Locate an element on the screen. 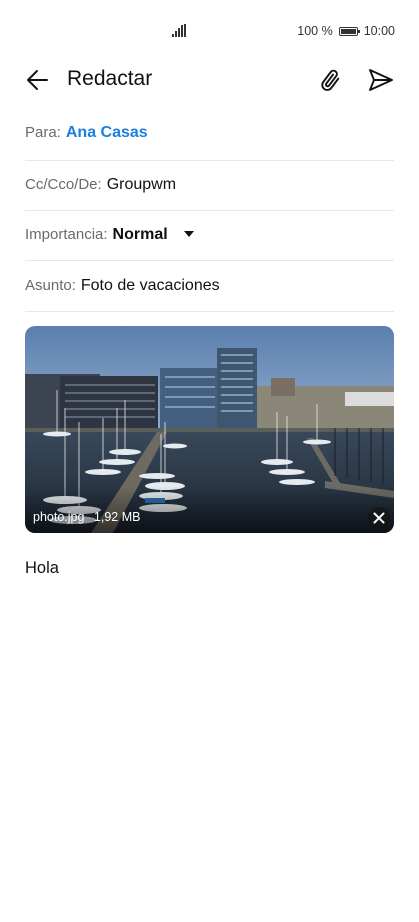 The width and height of the screenshot is (419, 922). subject-label: Asunto: is located at coordinates (50, 285).